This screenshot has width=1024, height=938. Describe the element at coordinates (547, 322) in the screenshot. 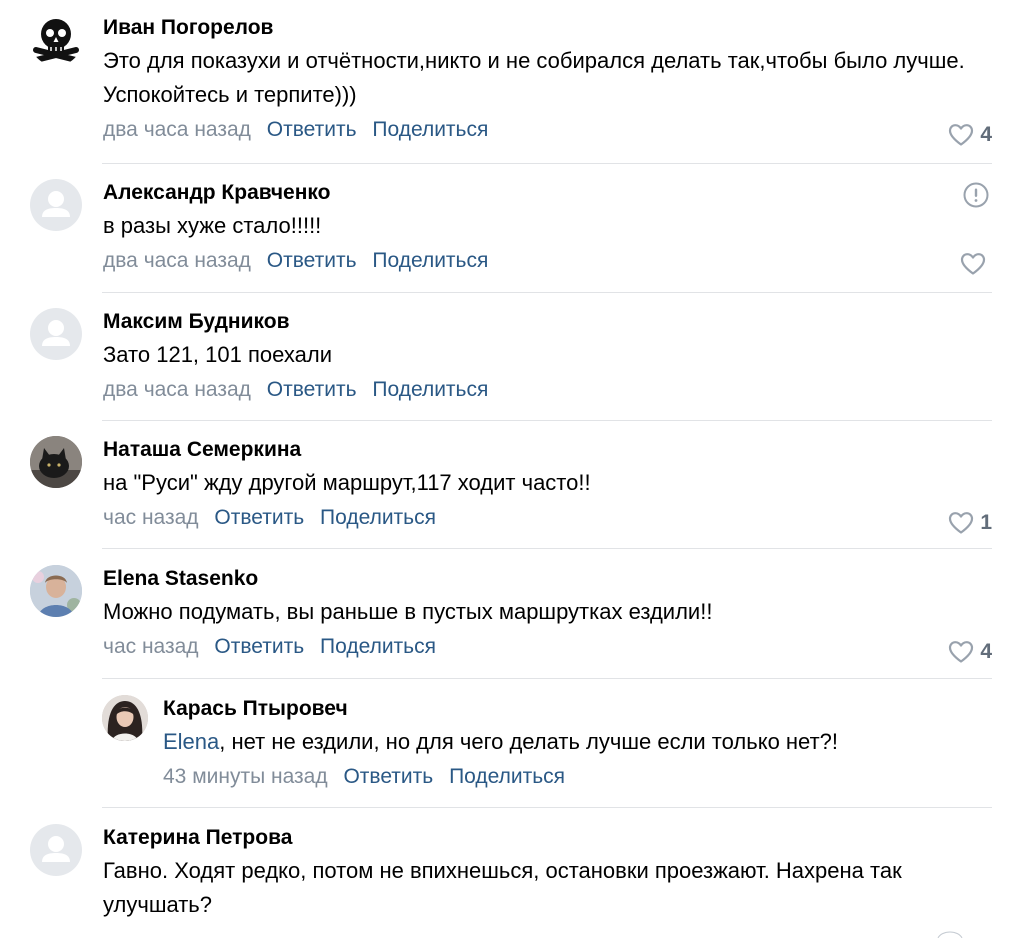

I see `comment-author: Максим Будников` at that location.